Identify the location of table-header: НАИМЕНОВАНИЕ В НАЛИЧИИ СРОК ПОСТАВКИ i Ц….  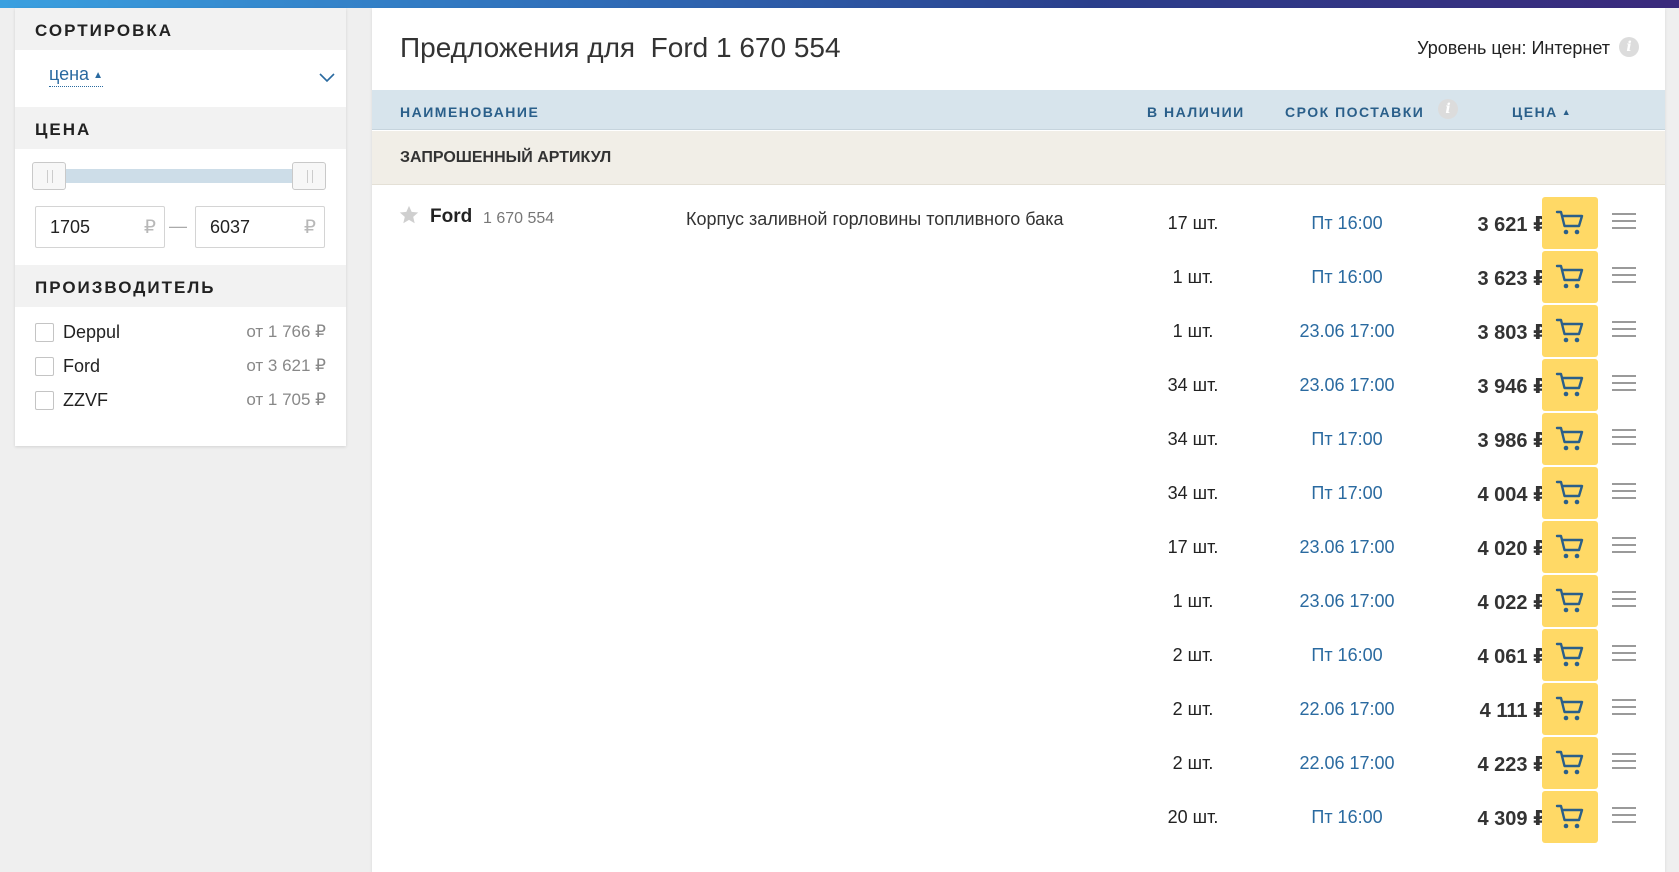
(1018, 110).